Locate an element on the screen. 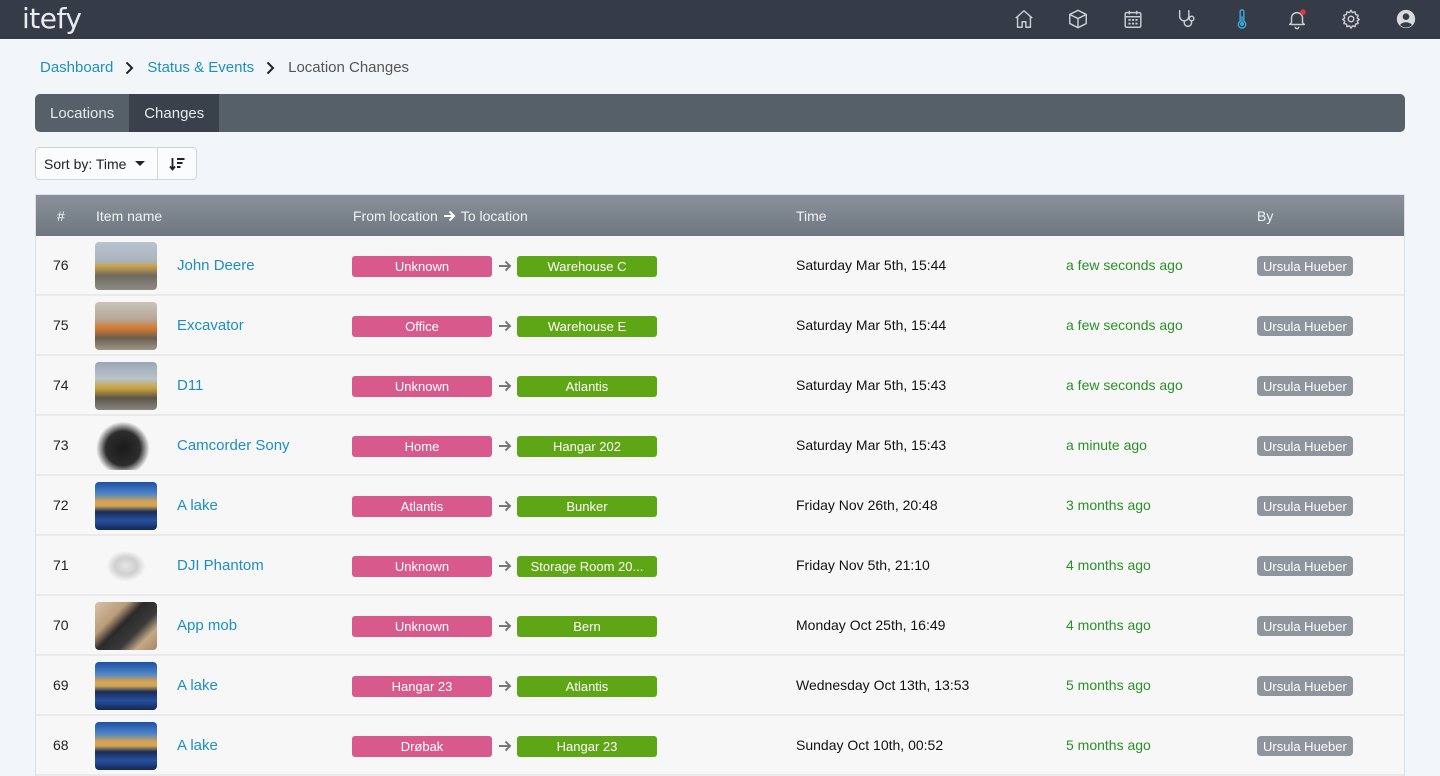 This screenshot has width=1440, height=776. header-by: By is located at coordinates (1265, 215).